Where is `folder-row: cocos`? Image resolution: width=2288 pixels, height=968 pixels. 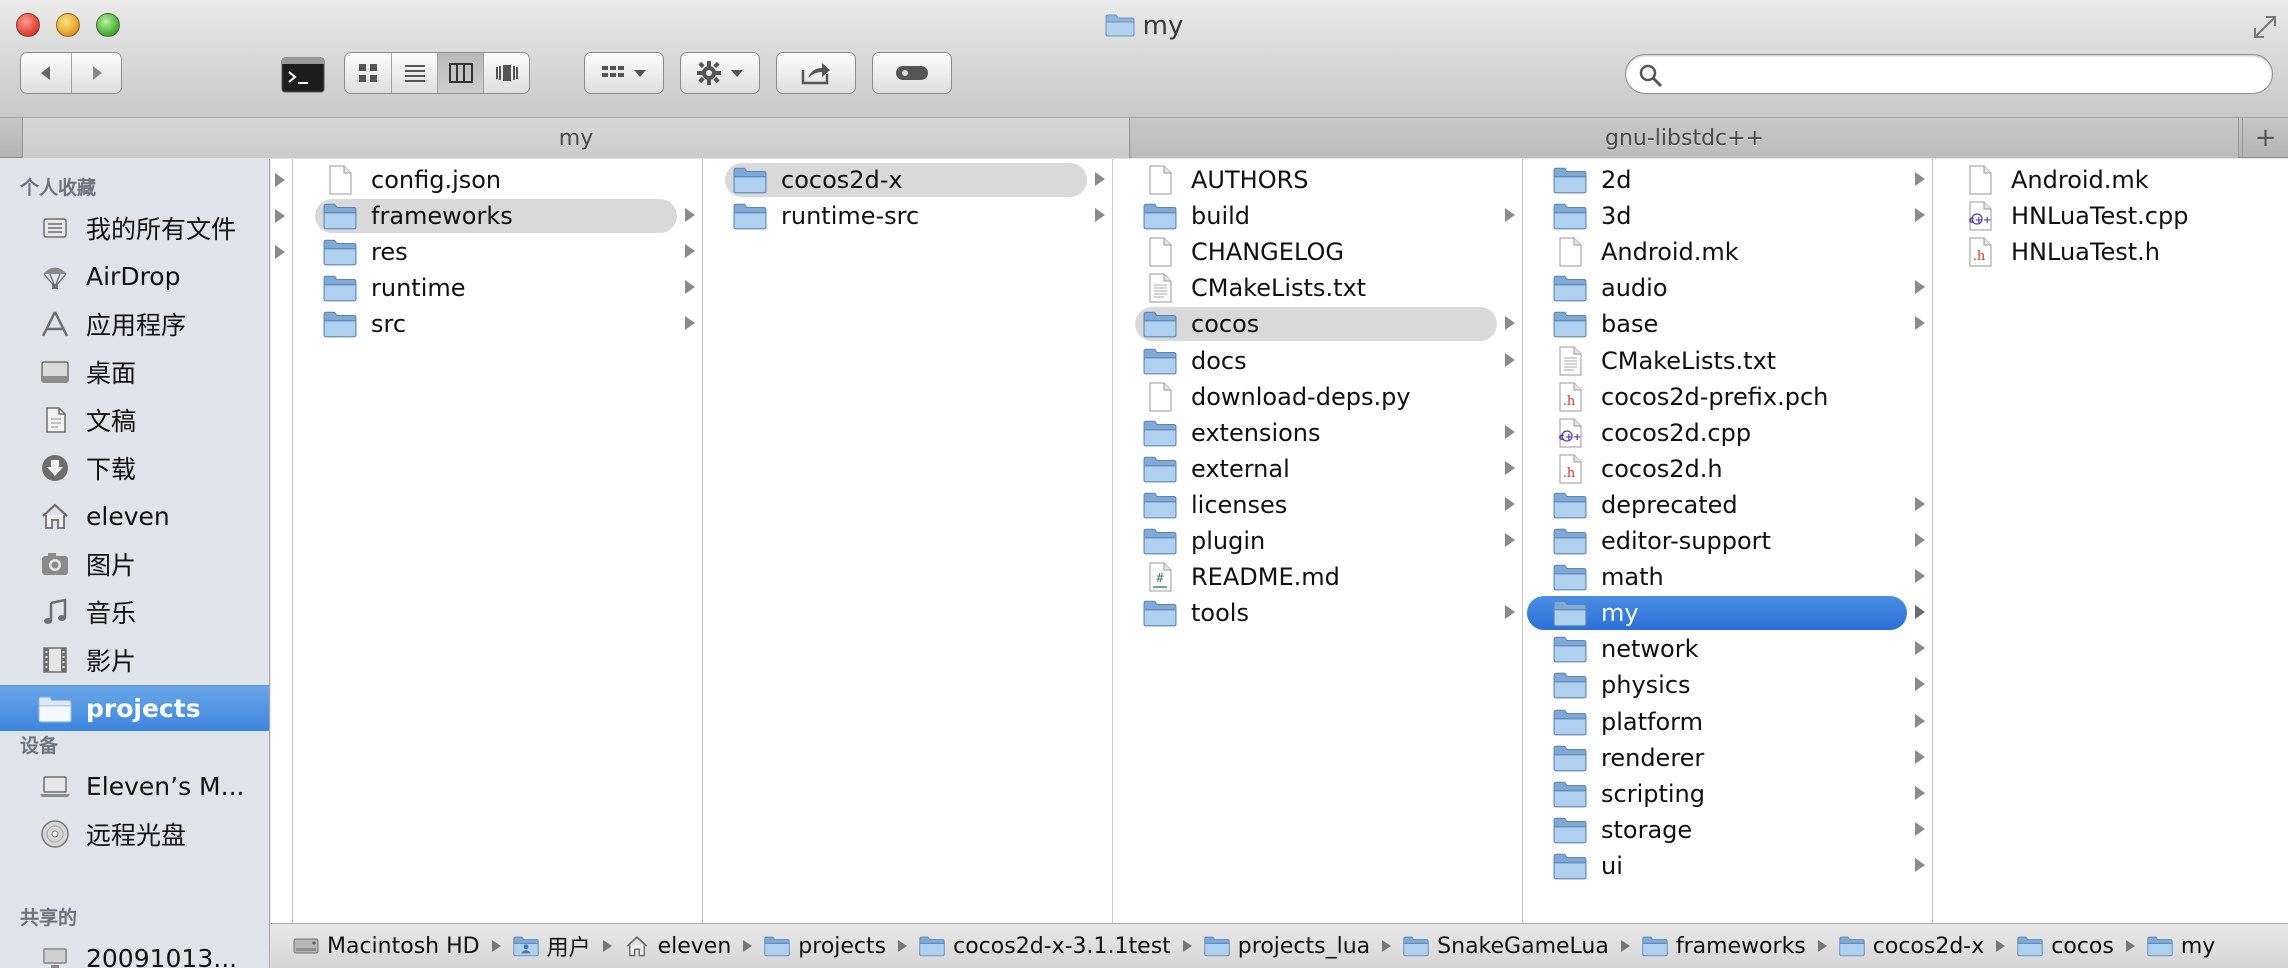 folder-row: cocos is located at coordinates (1318, 324).